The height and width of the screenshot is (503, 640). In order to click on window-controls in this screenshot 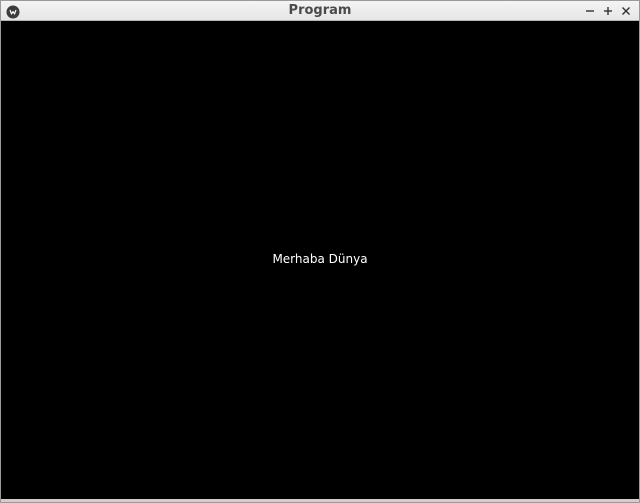, I will do `click(608, 11)`.